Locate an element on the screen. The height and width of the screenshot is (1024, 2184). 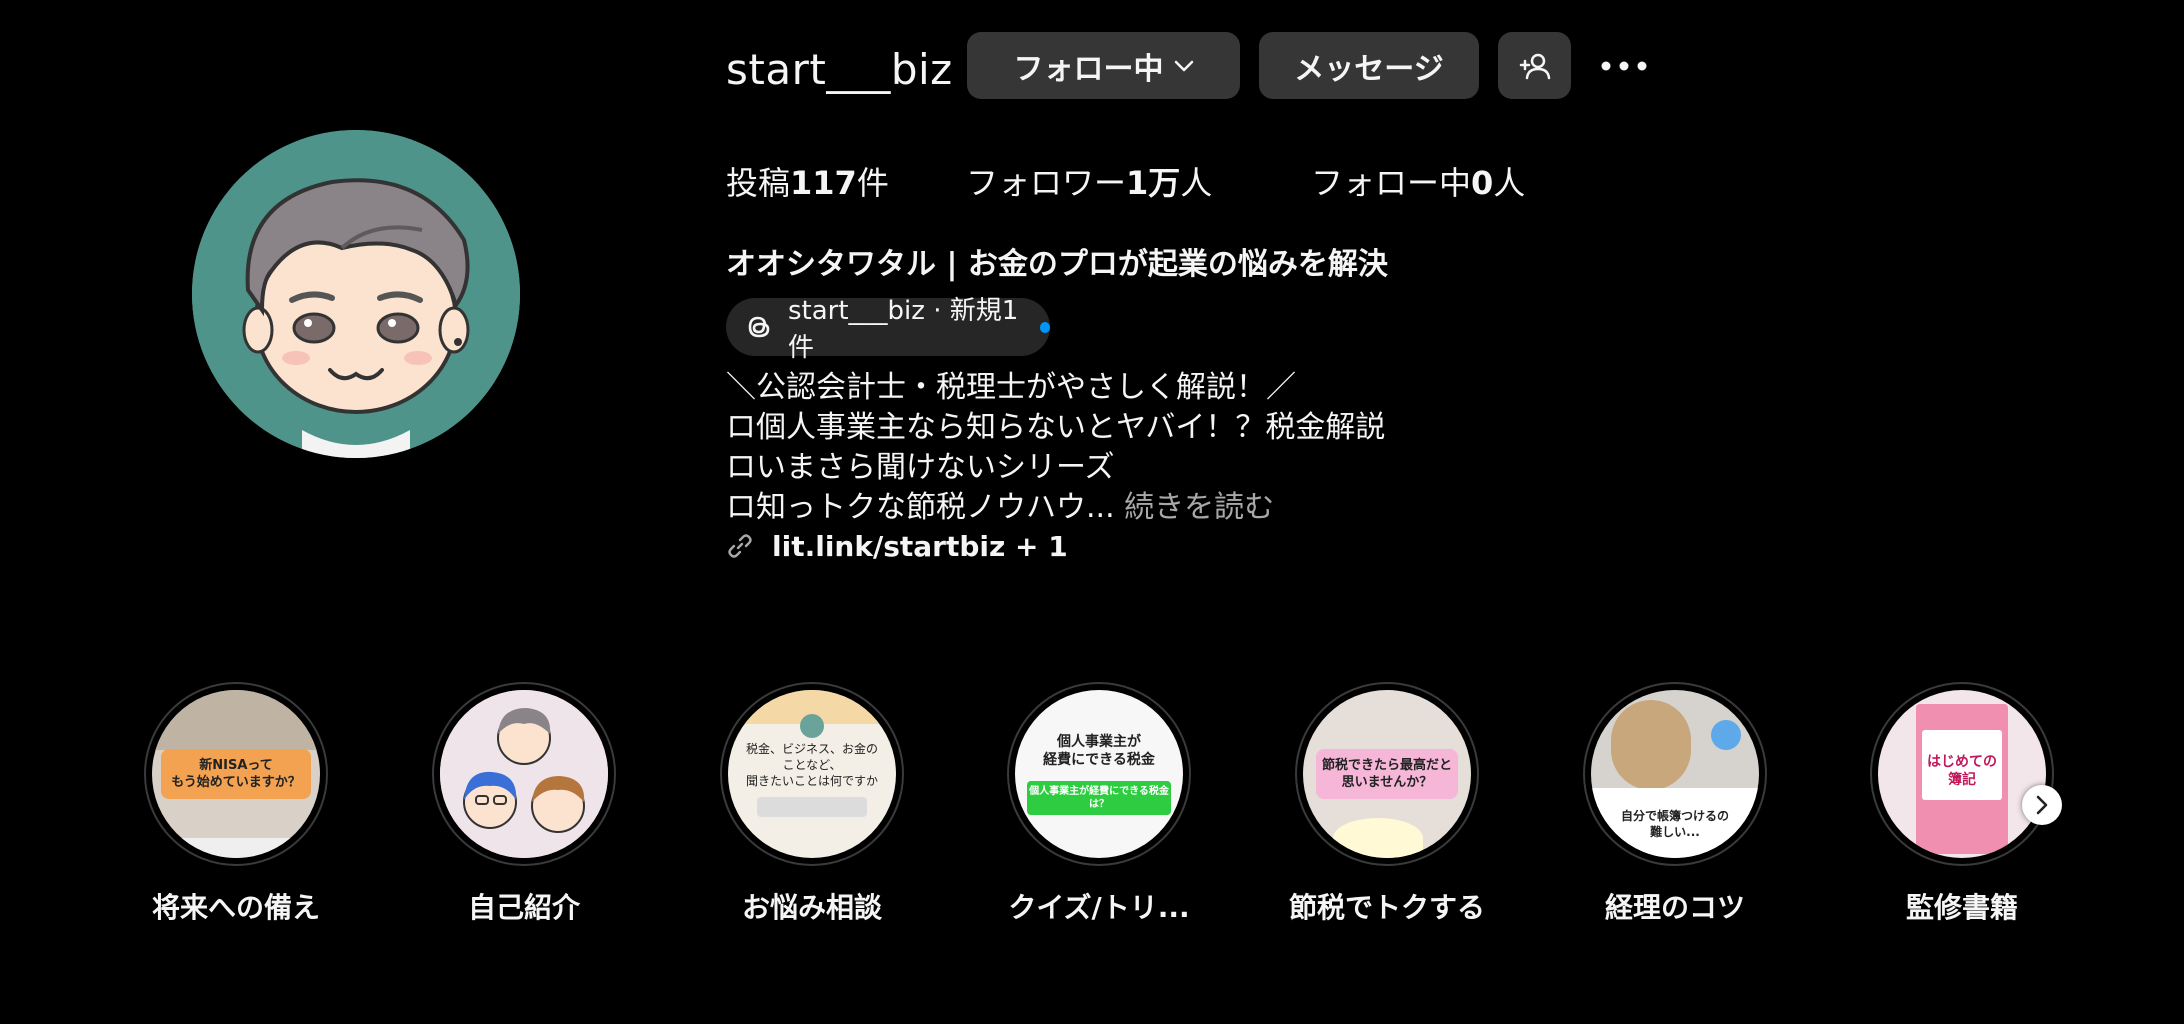
profile-username: start___biz is located at coordinates (839, 69).